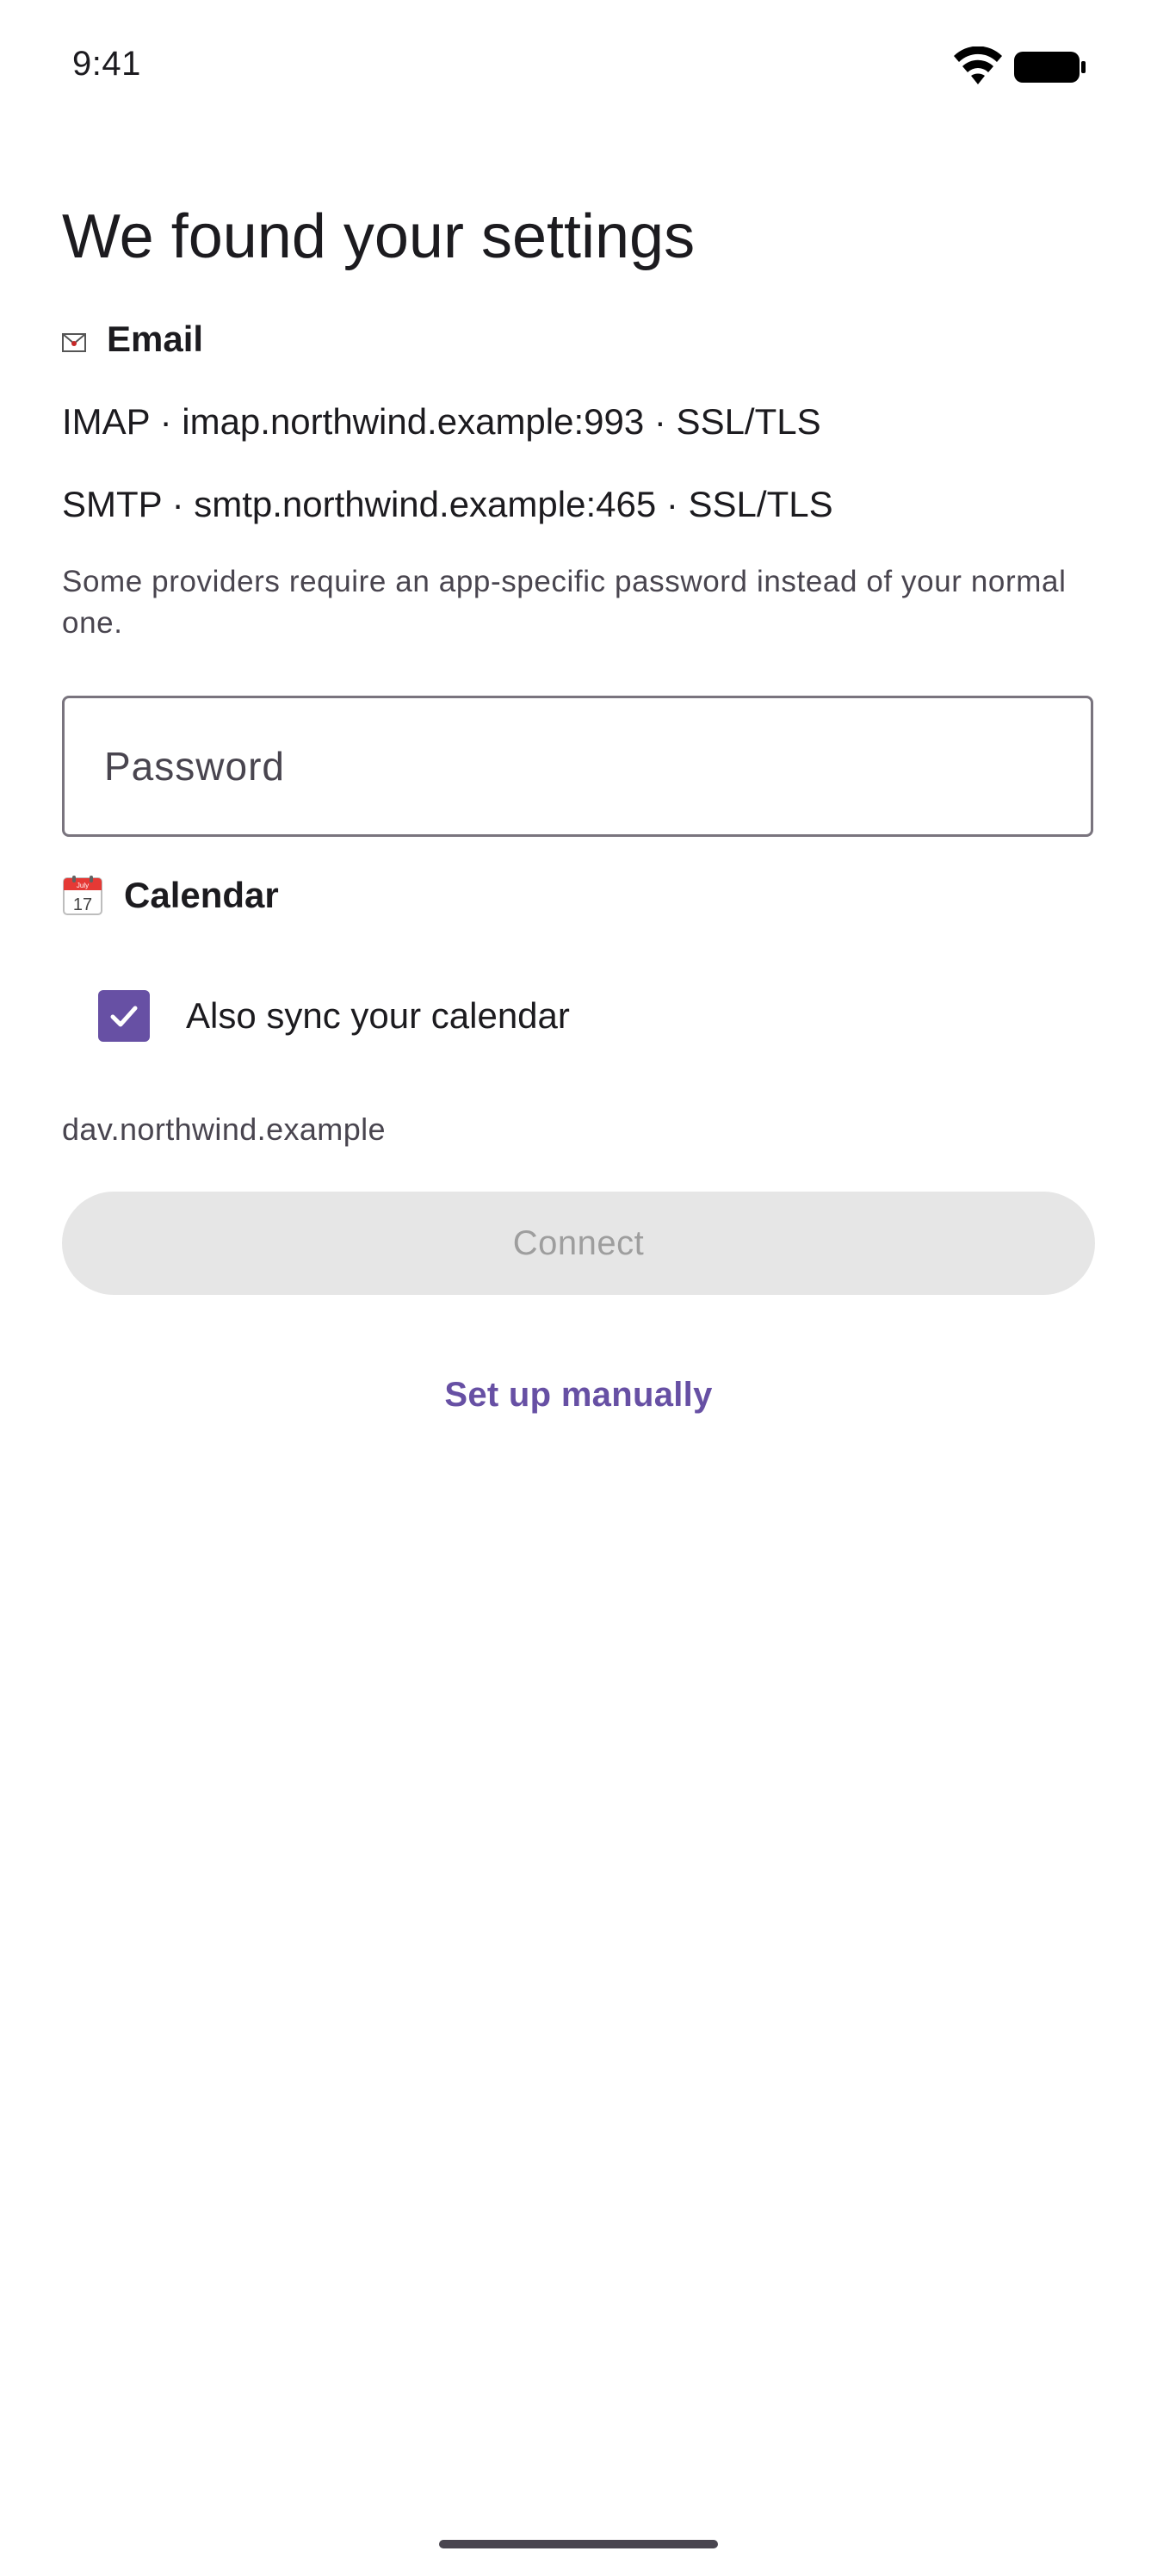 This screenshot has height=2576, width=1157. I want to click on set-up-manually-link: Set up manually, so click(579, 1395).